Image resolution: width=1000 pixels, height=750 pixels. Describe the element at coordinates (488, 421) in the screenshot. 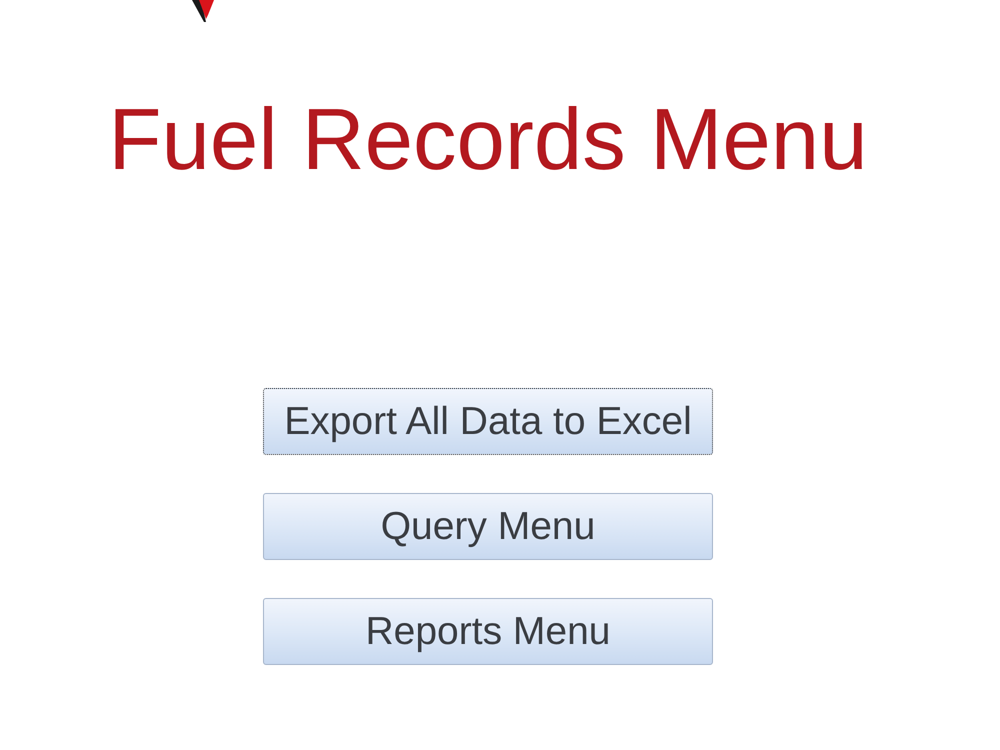

I see `menu-button: Export All Data to Excel` at that location.